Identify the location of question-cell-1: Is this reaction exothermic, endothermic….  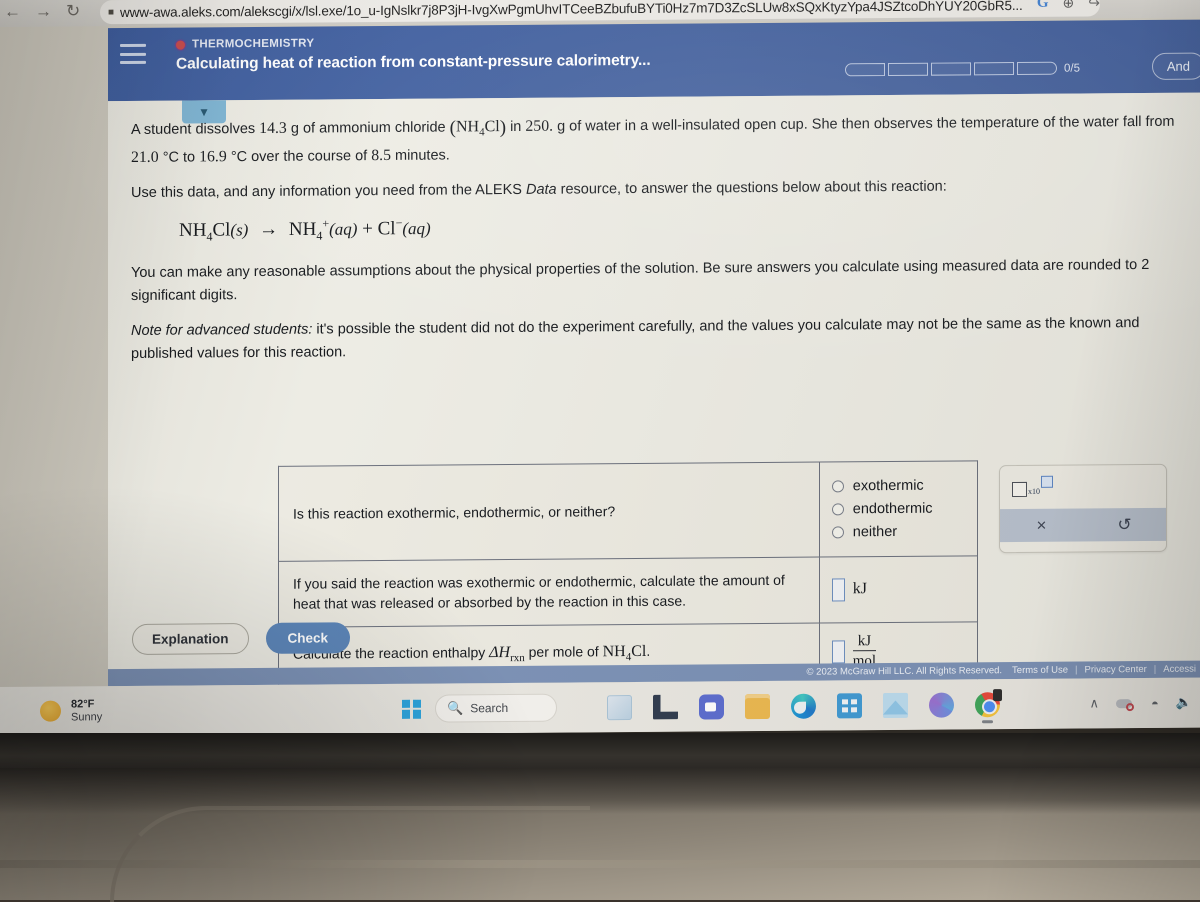
(549, 512).